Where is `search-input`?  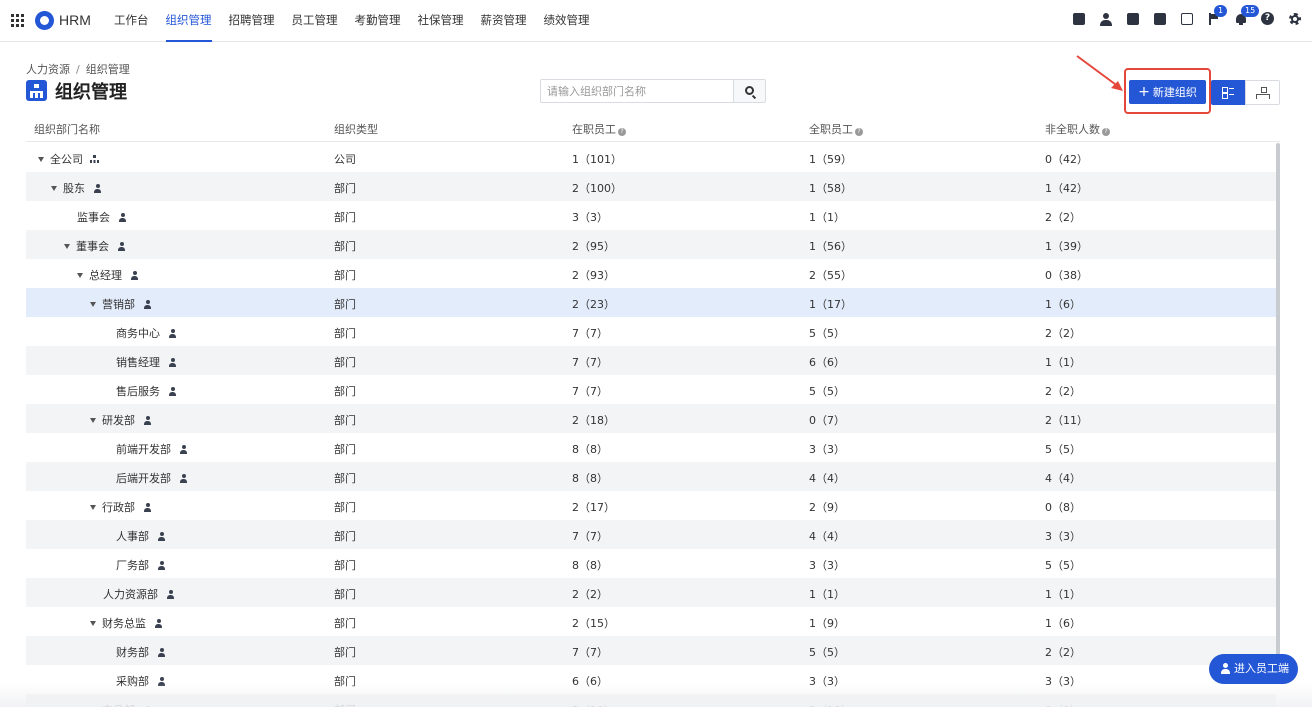 search-input is located at coordinates (637, 91).